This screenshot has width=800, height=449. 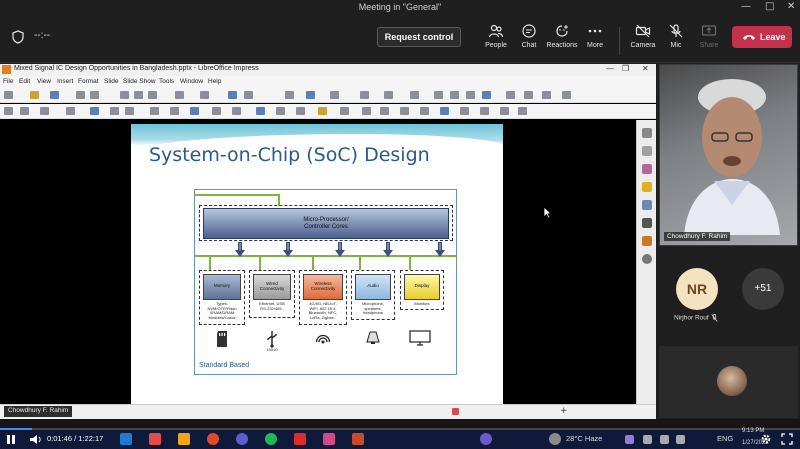 I want to click on curve-icon, so click(x=174, y=111).